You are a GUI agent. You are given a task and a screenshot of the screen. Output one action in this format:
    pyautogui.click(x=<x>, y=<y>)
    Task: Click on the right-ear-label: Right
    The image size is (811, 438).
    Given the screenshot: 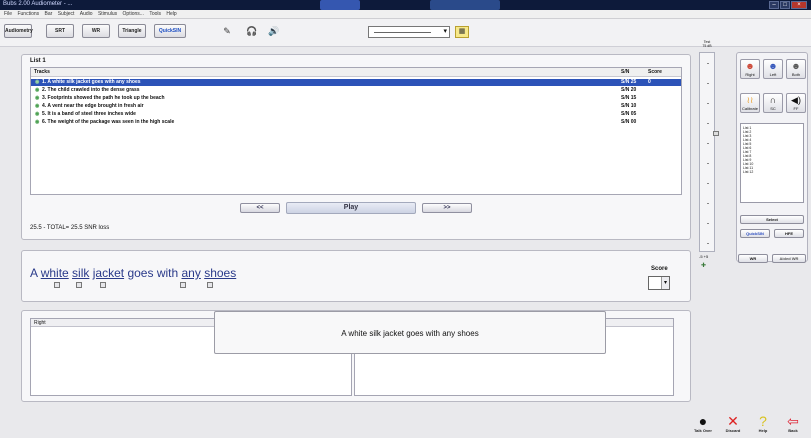 What is the action you would take?
    pyautogui.click(x=750, y=74)
    